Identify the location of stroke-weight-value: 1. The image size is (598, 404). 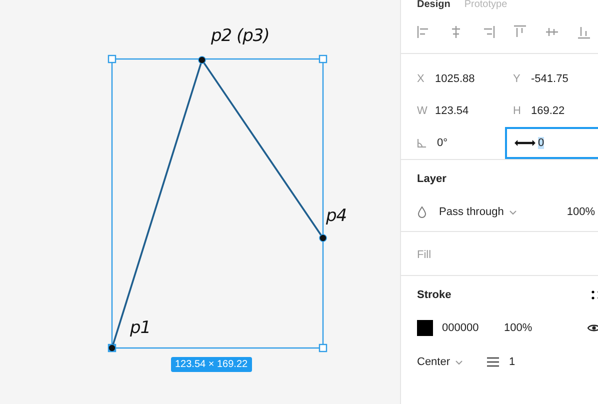
(512, 362).